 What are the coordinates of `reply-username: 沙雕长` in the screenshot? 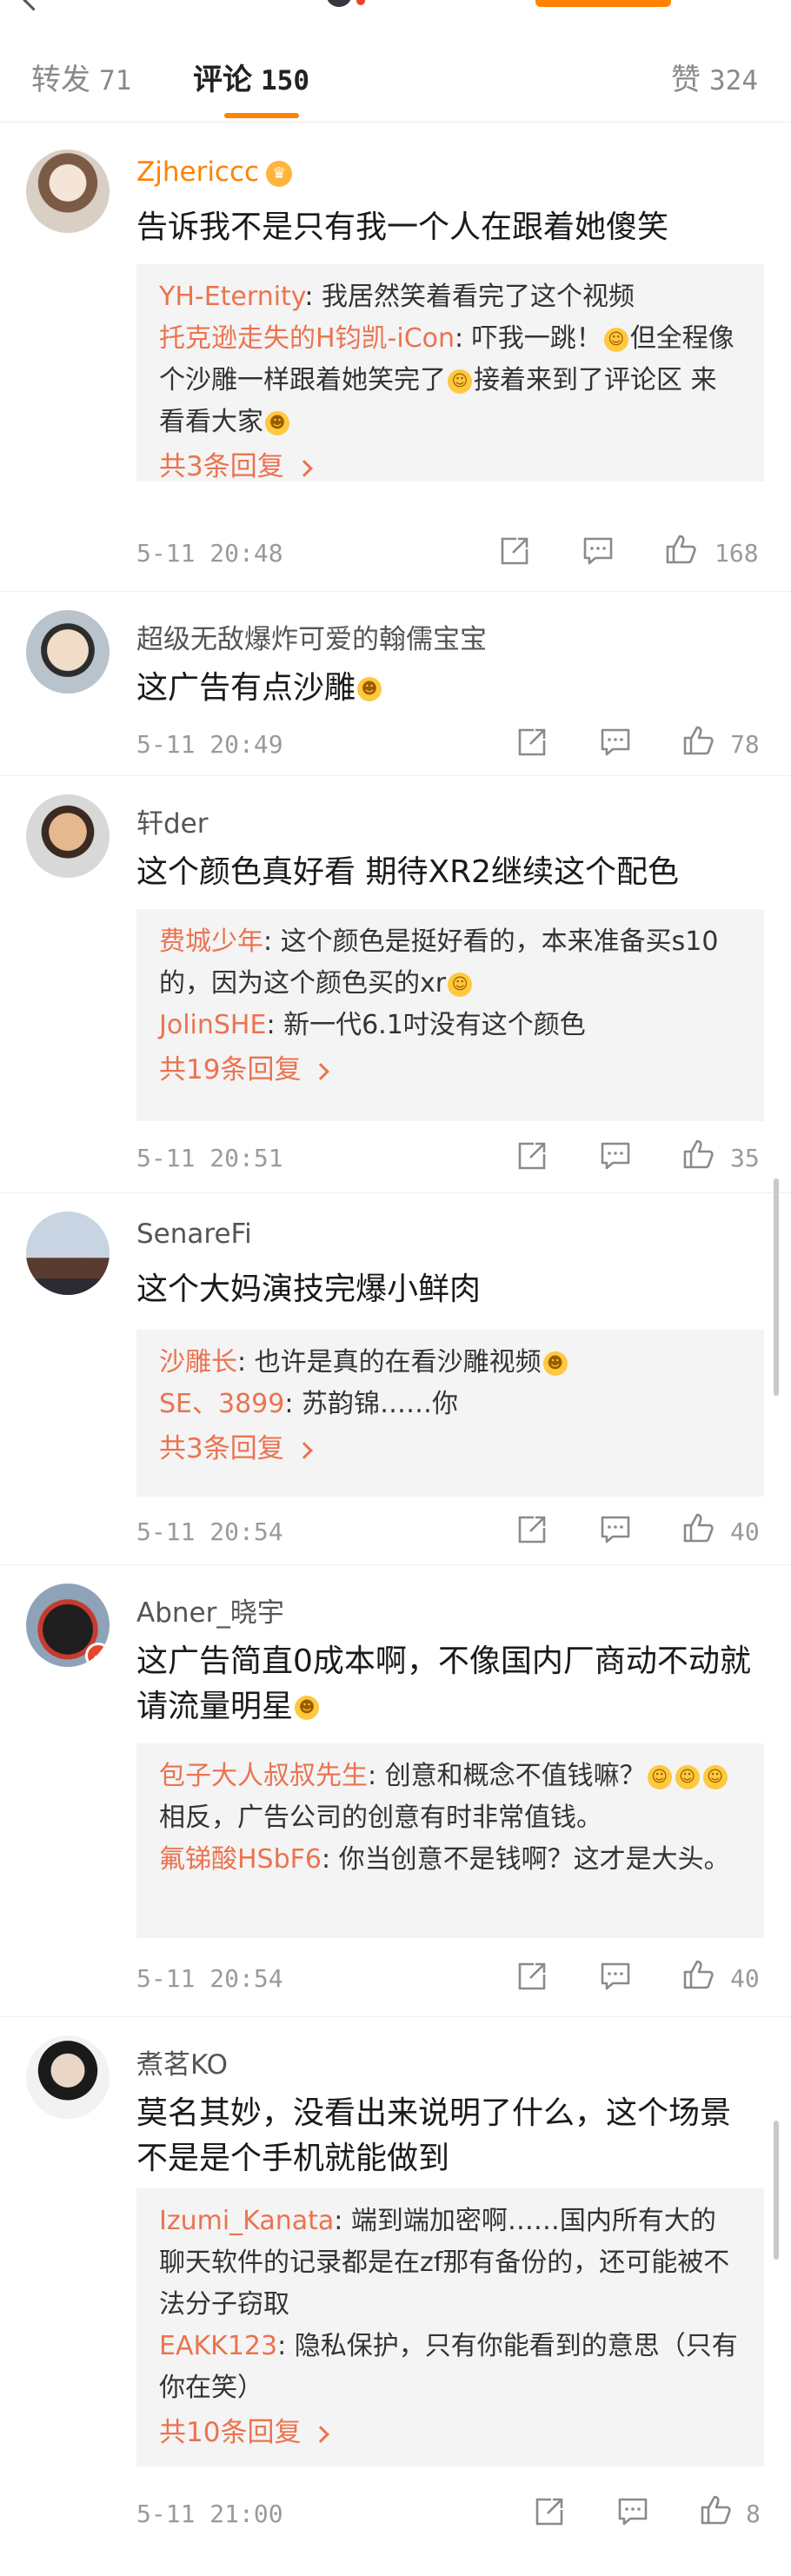 It's located at (198, 1362).